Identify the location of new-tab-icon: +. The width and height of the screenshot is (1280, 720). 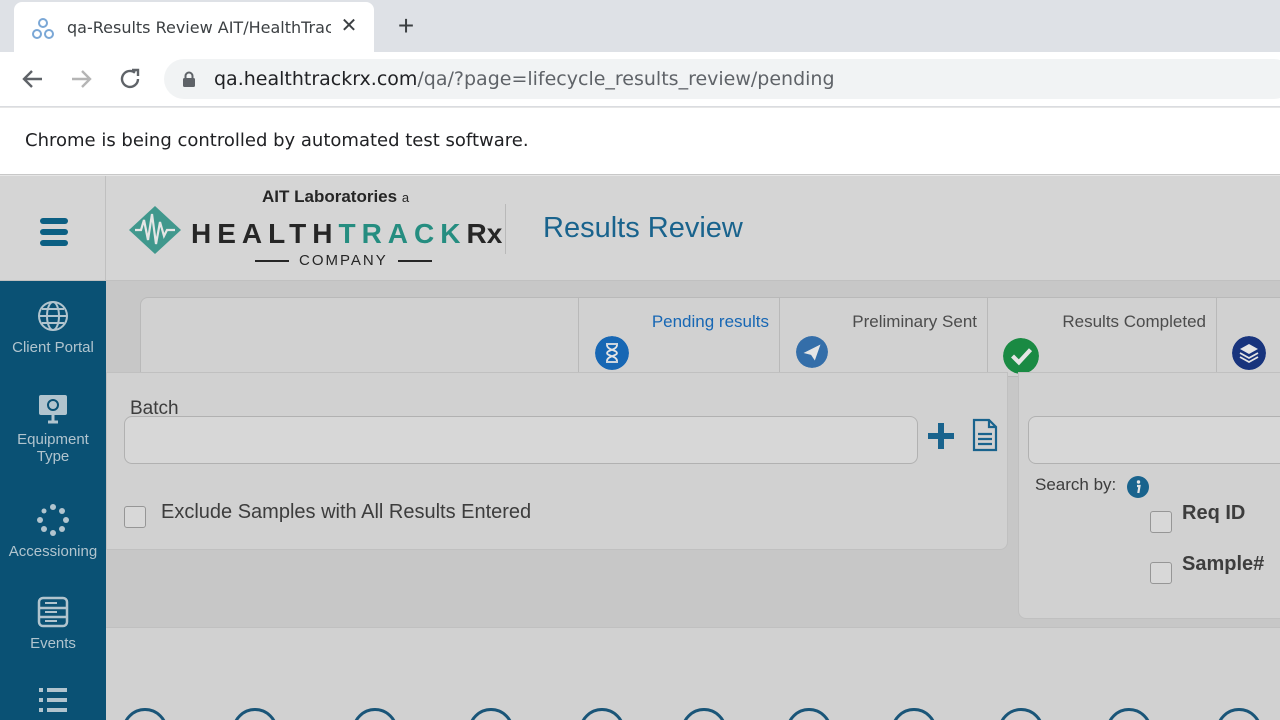
(406, 26).